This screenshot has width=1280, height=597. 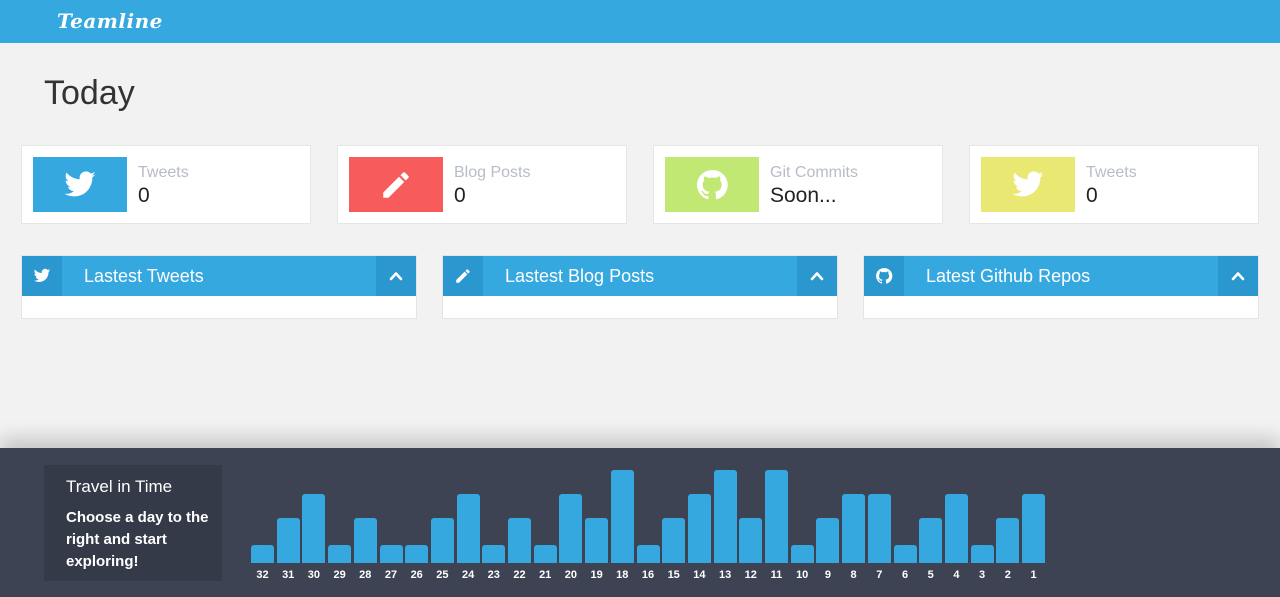 What do you see at coordinates (482, 184) in the screenshot?
I see `stat-card-blog-posts: Blog Posts 0` at bounding box center [482, 184].